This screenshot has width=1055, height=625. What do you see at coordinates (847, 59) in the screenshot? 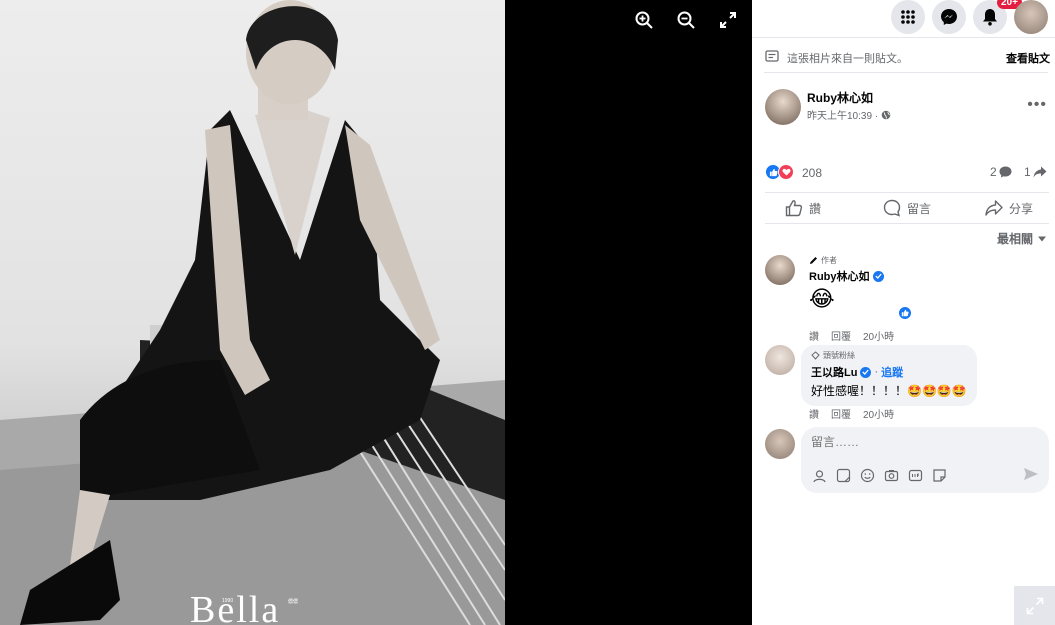
I see `photo-source-text: 這張相片來自一則貼文。` at bounding box center [847, 59].